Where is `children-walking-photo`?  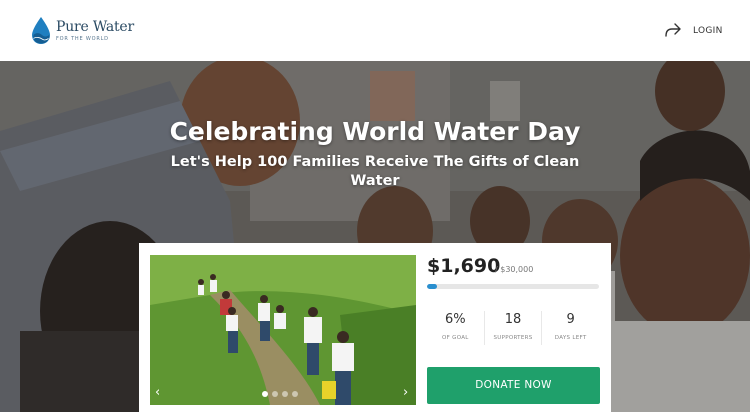
children-walking-photo is located at coordinates (283, 330).